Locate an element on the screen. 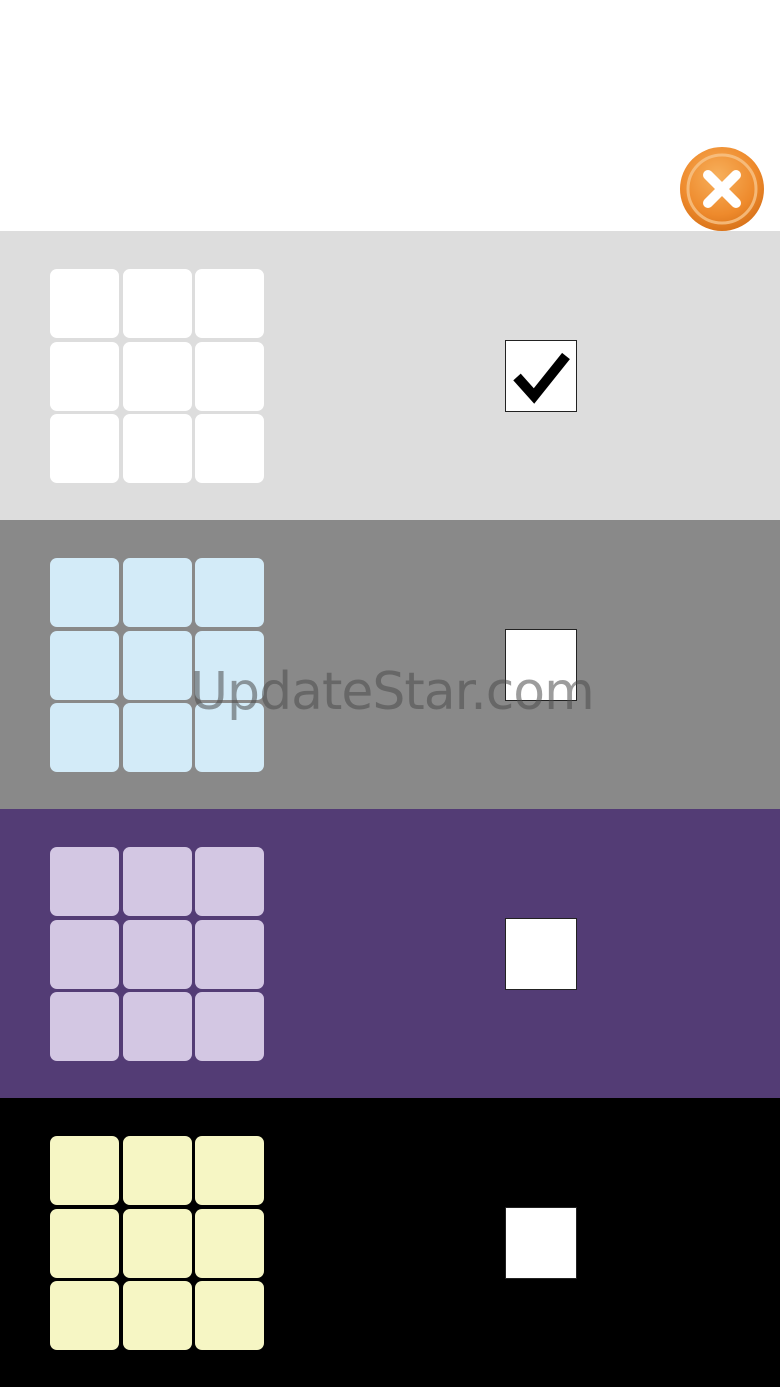  theme-checkbox-dark is located at coordinates (541, 1243).